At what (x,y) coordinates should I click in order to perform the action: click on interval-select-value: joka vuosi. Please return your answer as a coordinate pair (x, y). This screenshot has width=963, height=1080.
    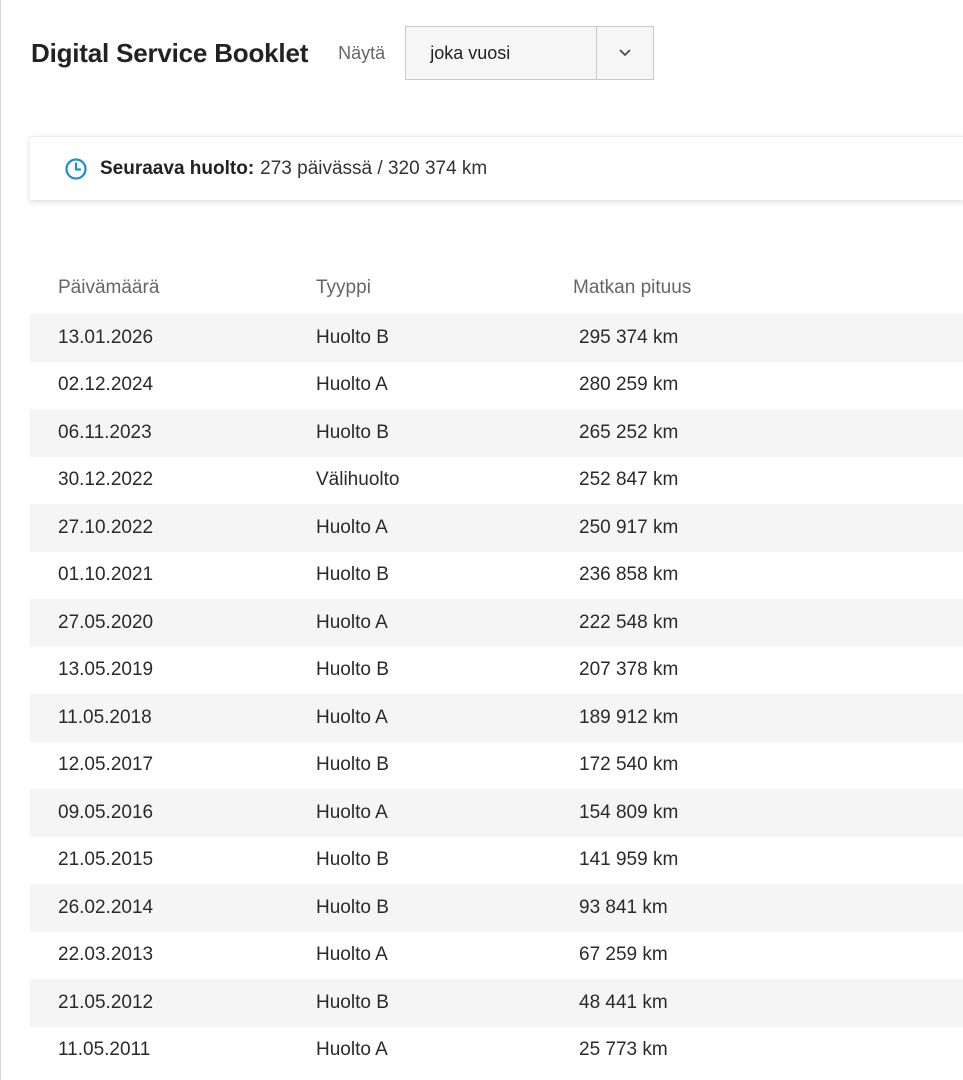
    Looking at the image, I should click on (501, 53).